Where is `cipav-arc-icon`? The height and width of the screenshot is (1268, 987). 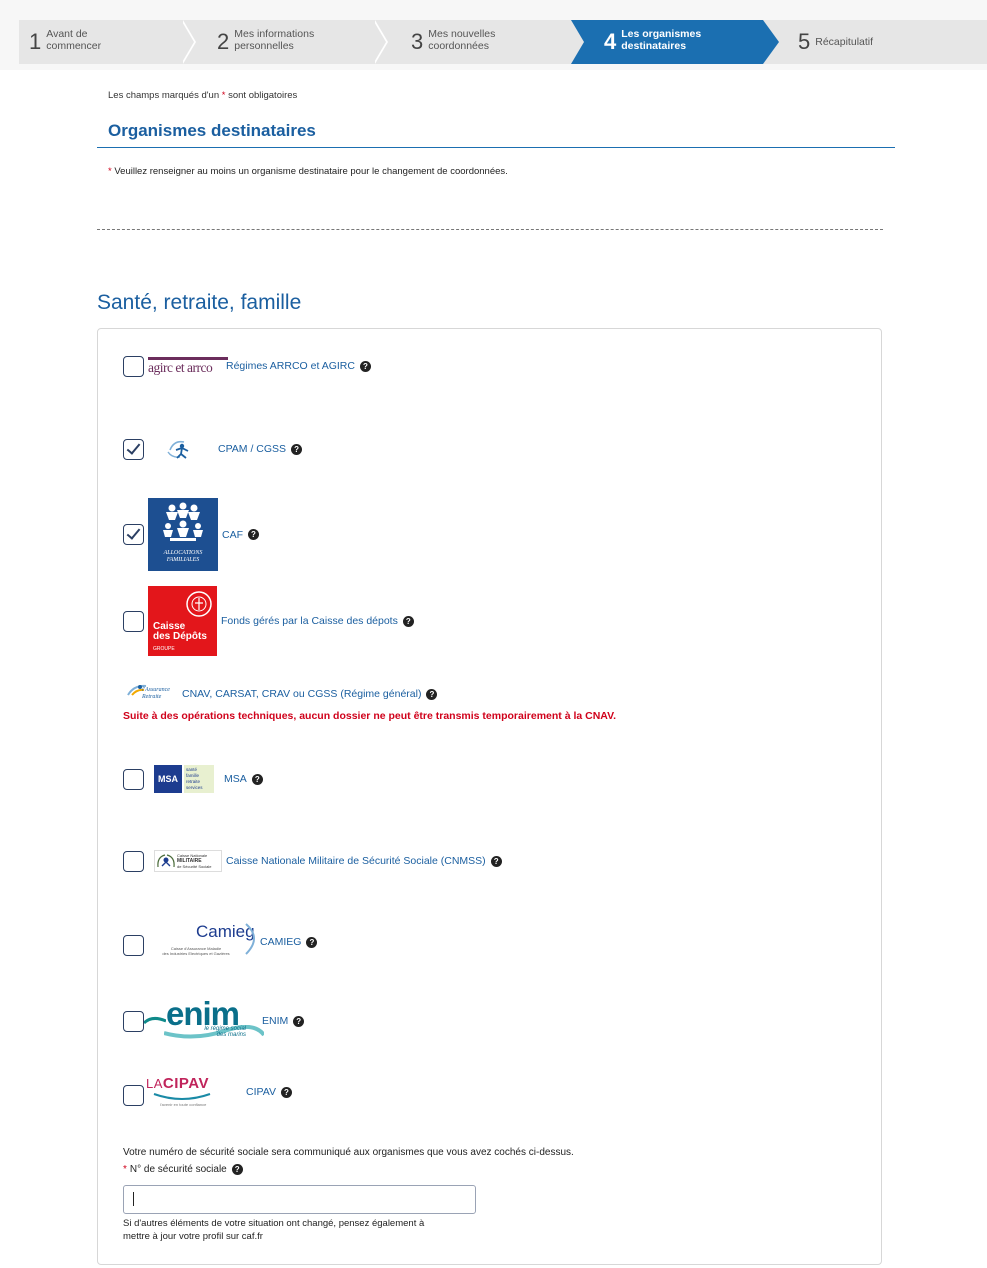
cipav-arc-icon is located at coordinates (182, 1096).